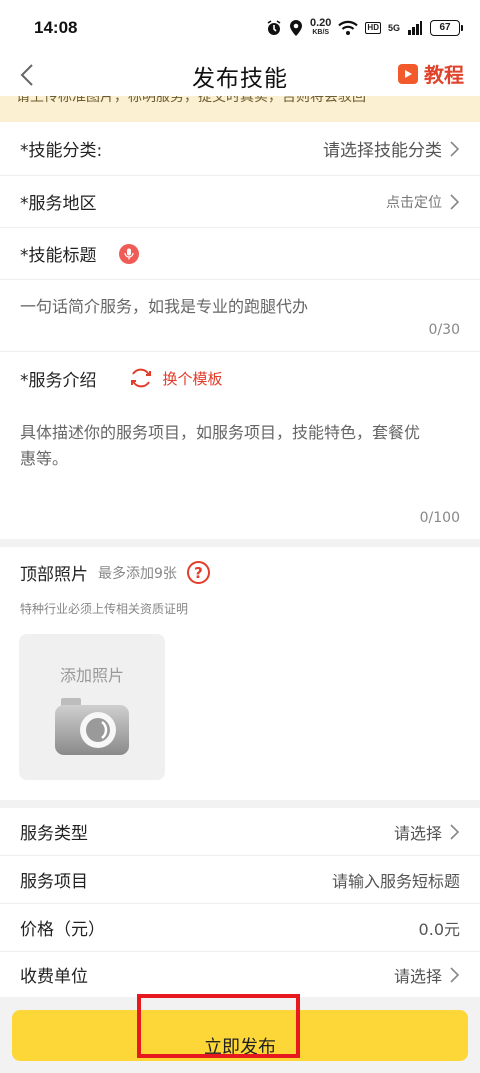 Image resolution: width=480 pixels, height=1073 pixels. I want to click on photo-header: 顶部照片 最多添加9张 ?, so click(115, 572).